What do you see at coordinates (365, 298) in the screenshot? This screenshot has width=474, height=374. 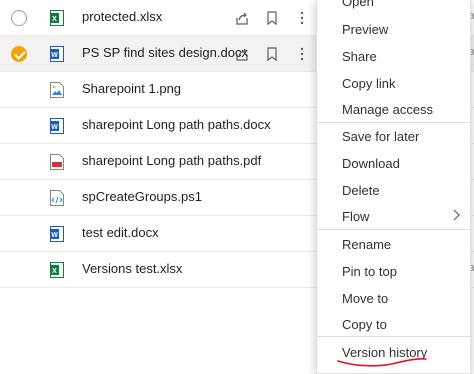 I see `menu-item-move-to: Move to` at bounding box center [365, 298].